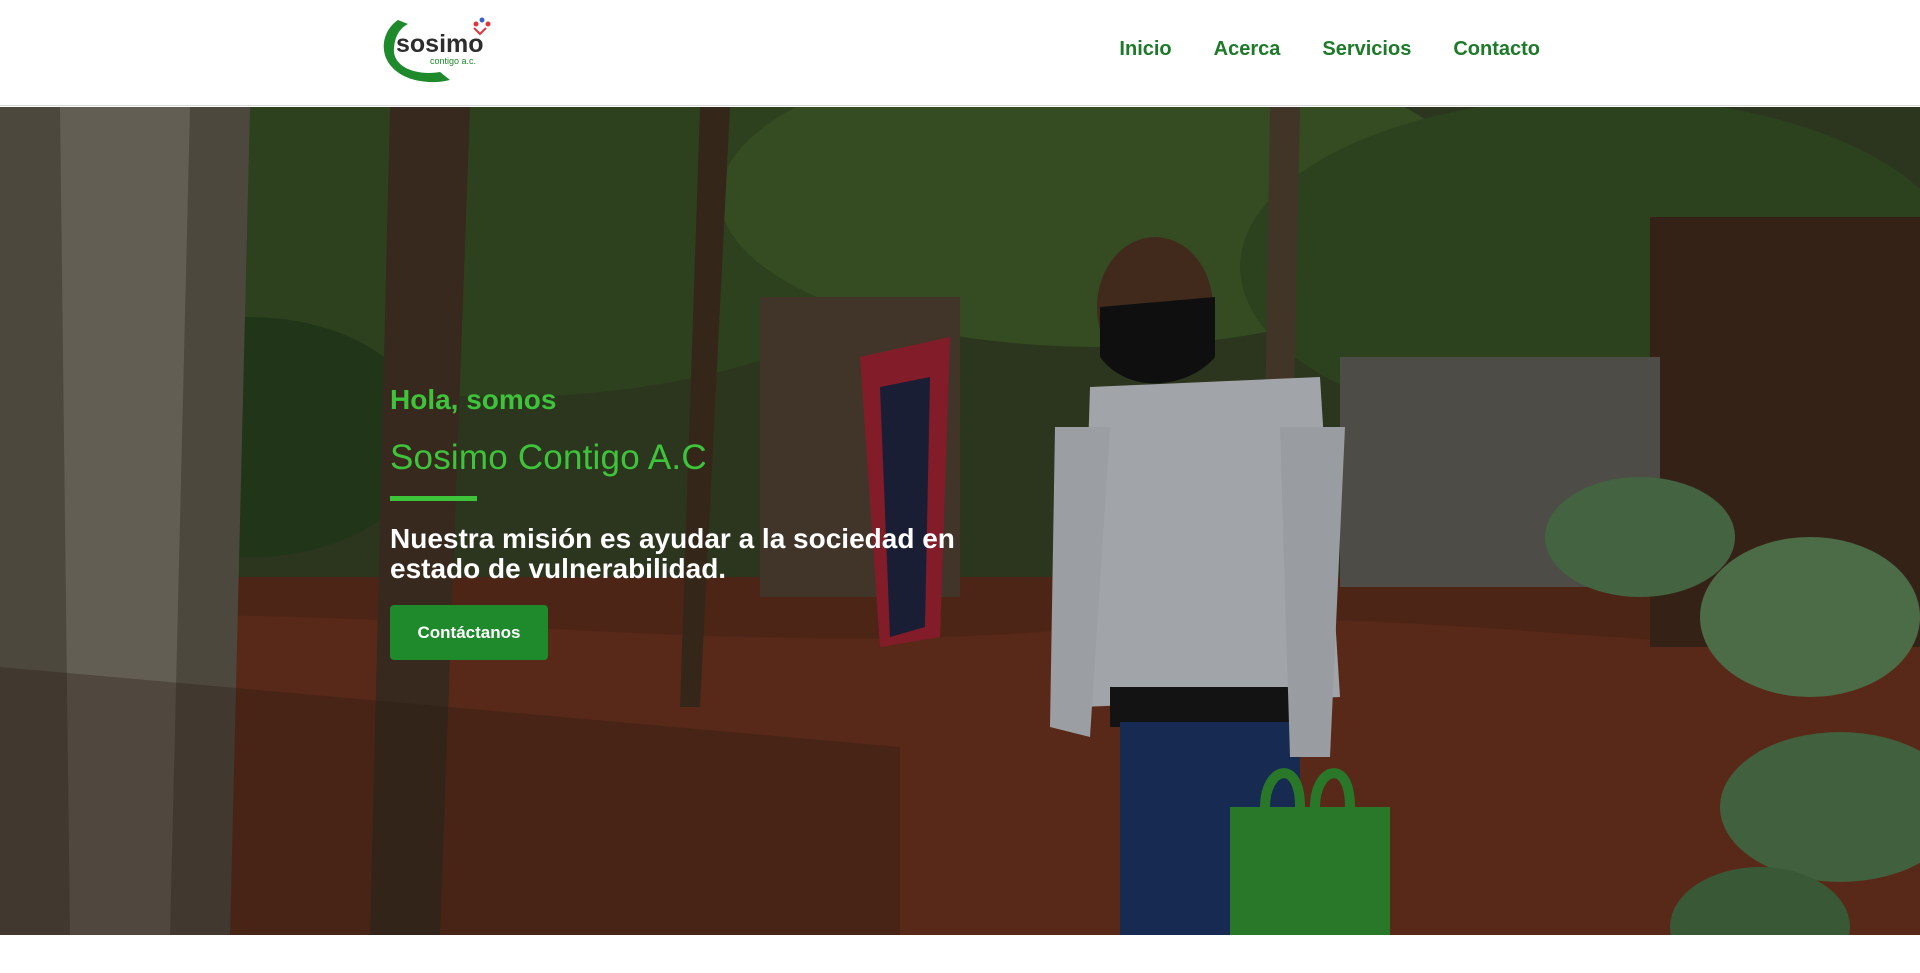 The height and width of the screenshot is (973, 1920). What do you see at coordinates (1366, 49) in the screenshot?
I see `nav-item-servicios: Servicios` at bounding box center [1366, 49].